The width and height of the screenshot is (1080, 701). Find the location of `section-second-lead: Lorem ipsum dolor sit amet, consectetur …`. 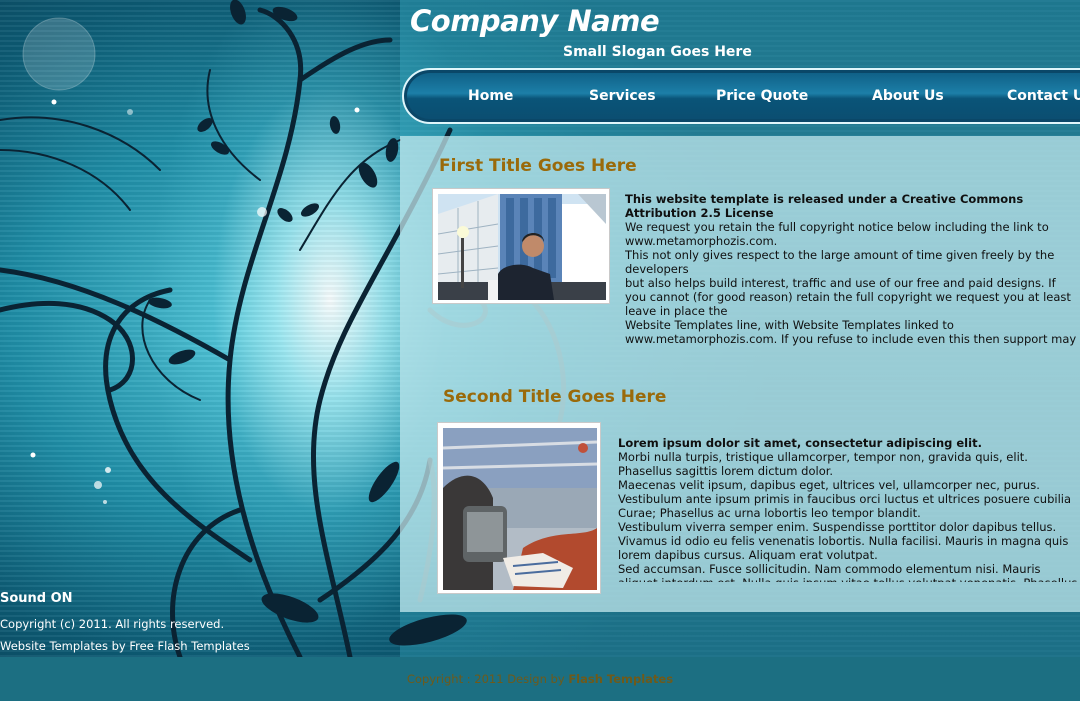

section-second-lead: Lorem ipsum dolor sit amet, consectetur … is located at coordinates (800, 443).